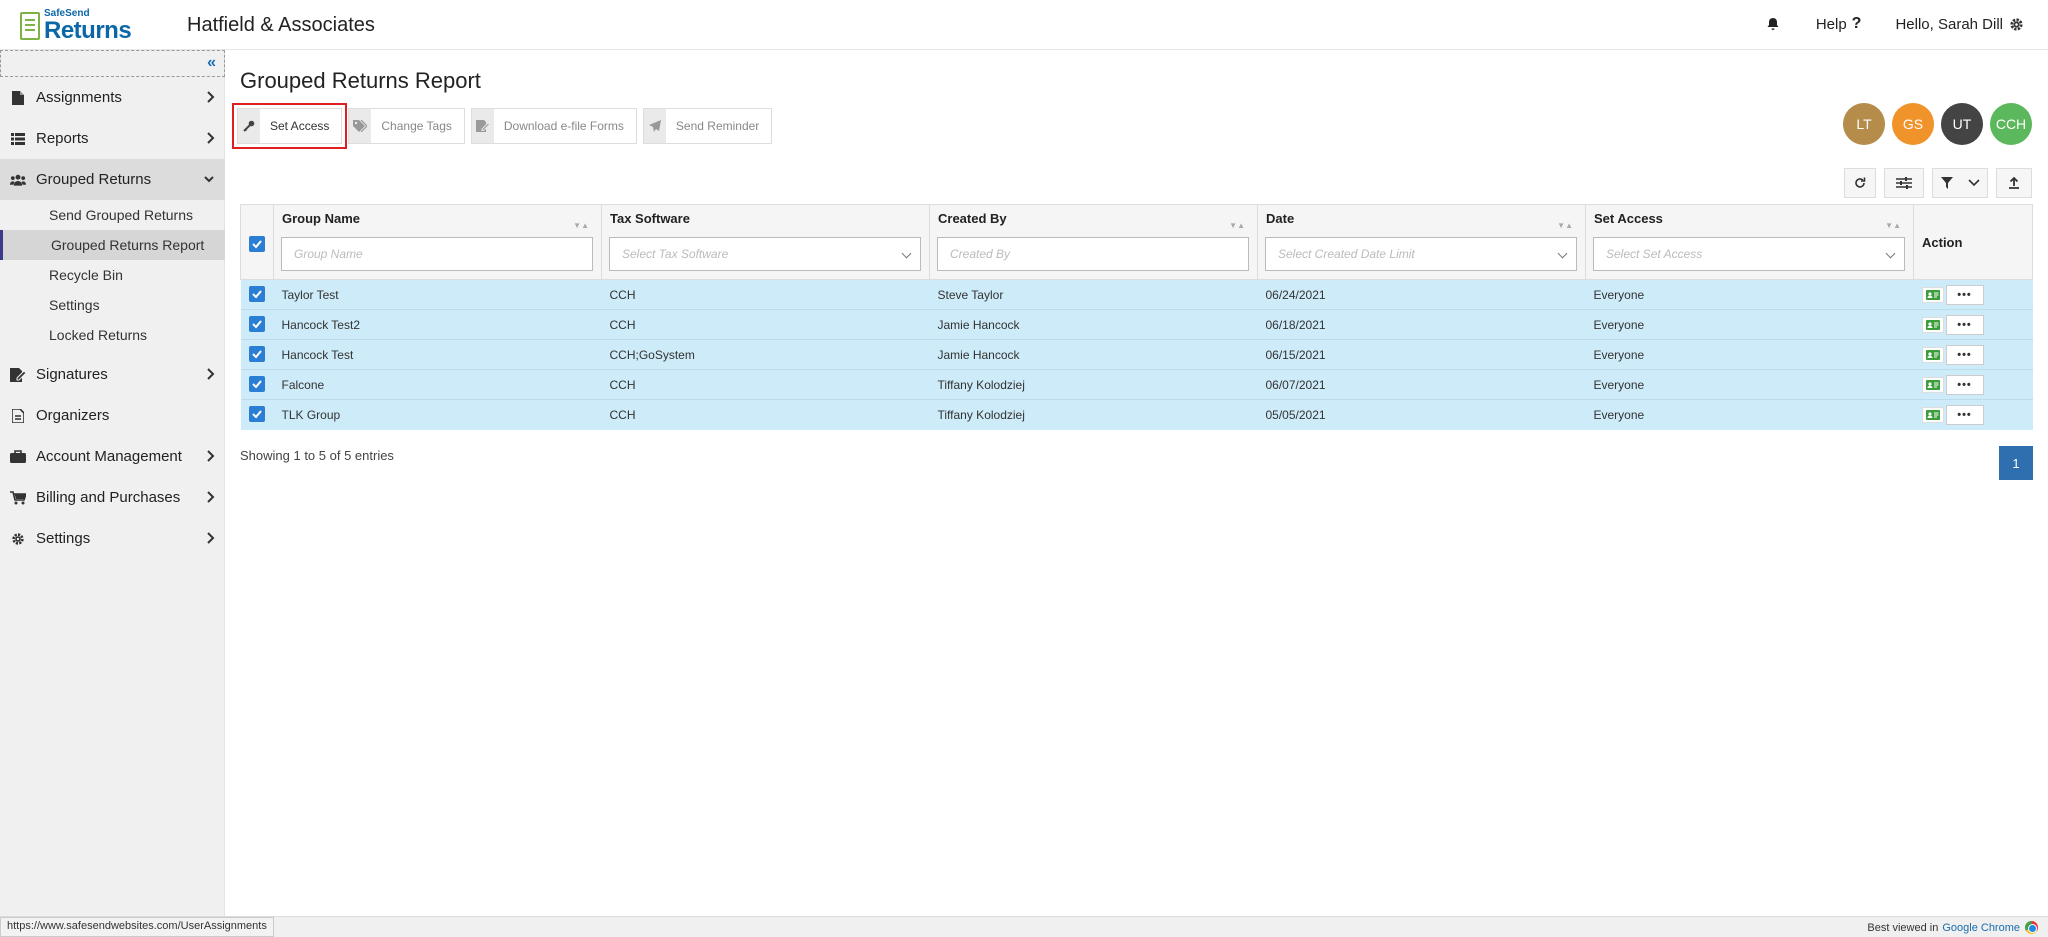 This screenshot has height=937, width=2048. I want to click on sidebar-subitem-send-grouped-returns: Send Grouped Returns, so click(112, 215).